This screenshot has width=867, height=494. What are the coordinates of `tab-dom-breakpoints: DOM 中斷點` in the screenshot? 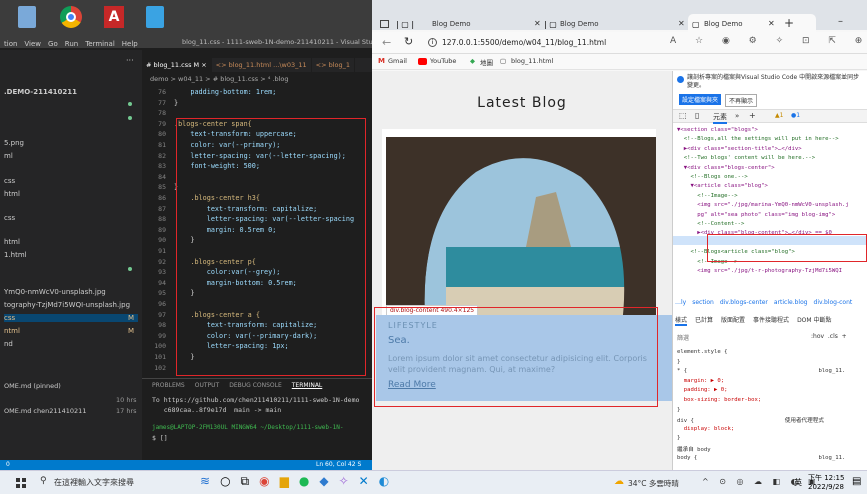 It's located at (814, 320).